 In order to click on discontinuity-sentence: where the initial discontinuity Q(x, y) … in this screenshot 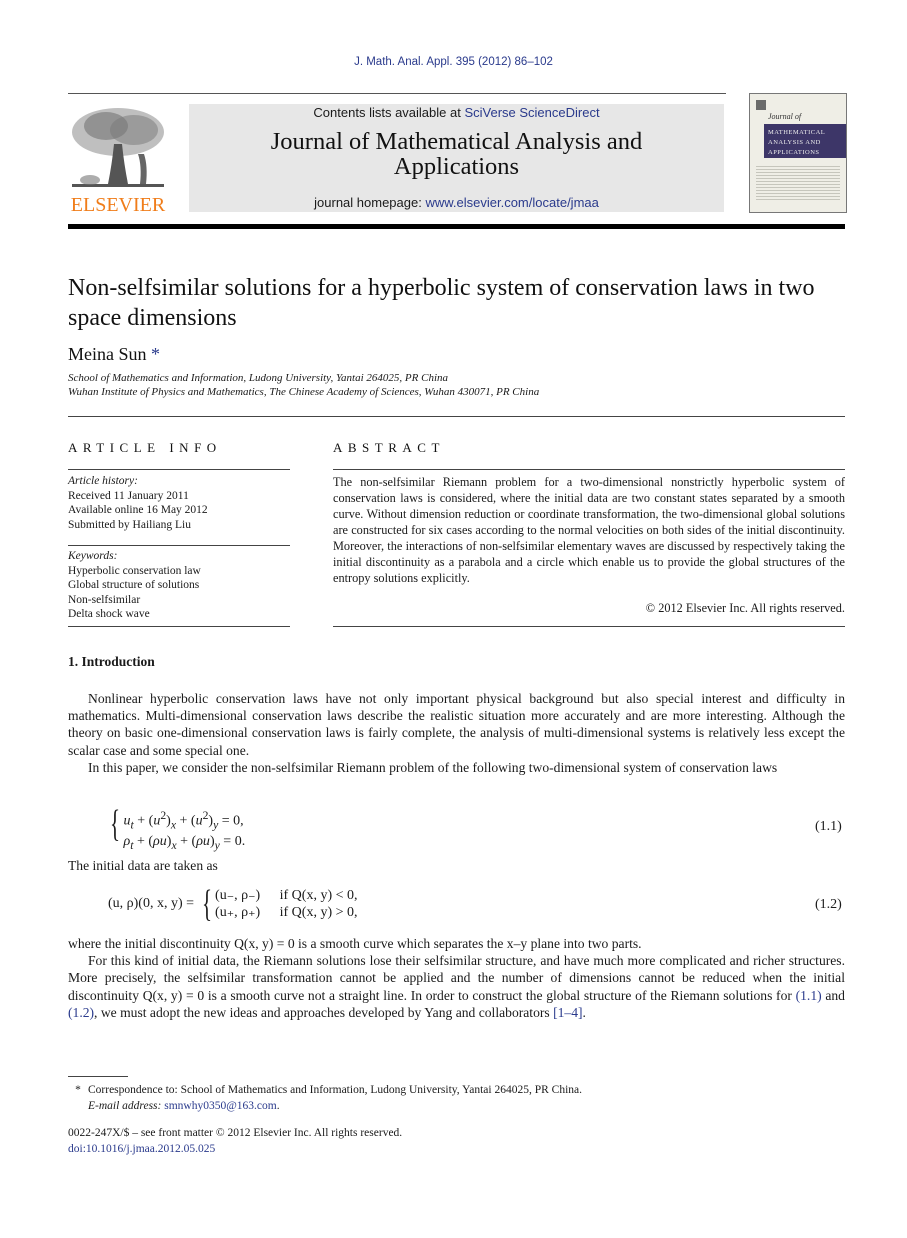, I will do `click(355, 943)`.